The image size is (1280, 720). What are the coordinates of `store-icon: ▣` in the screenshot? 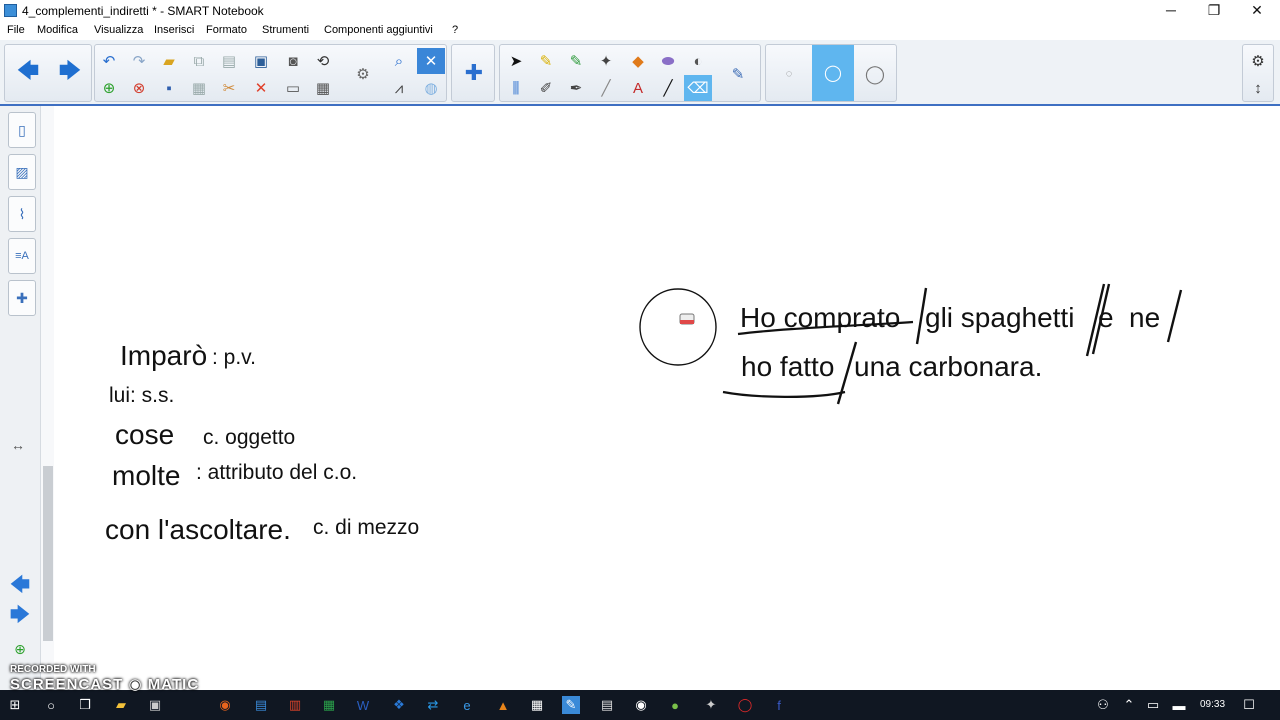 It's located at (155, 705).